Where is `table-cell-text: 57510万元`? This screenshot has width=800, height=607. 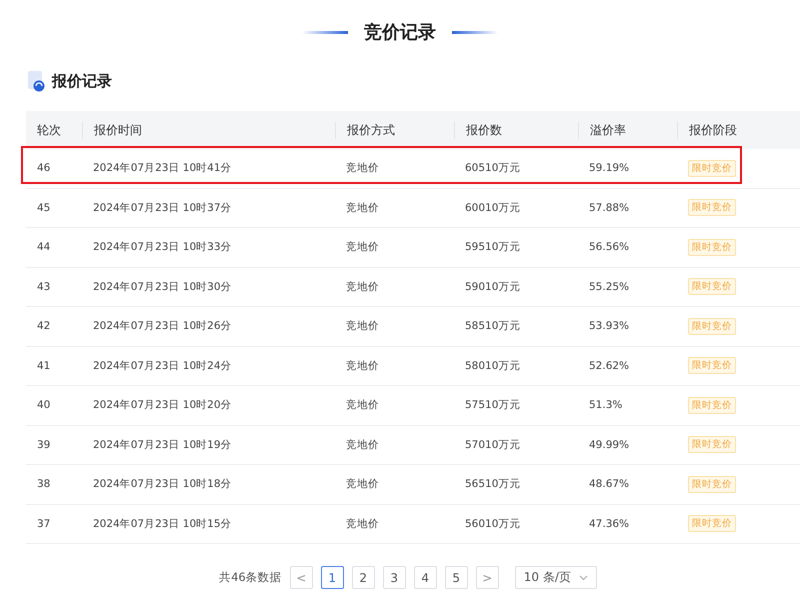
table-cell-text: 57510万元 is located at coordinates (493, 405).